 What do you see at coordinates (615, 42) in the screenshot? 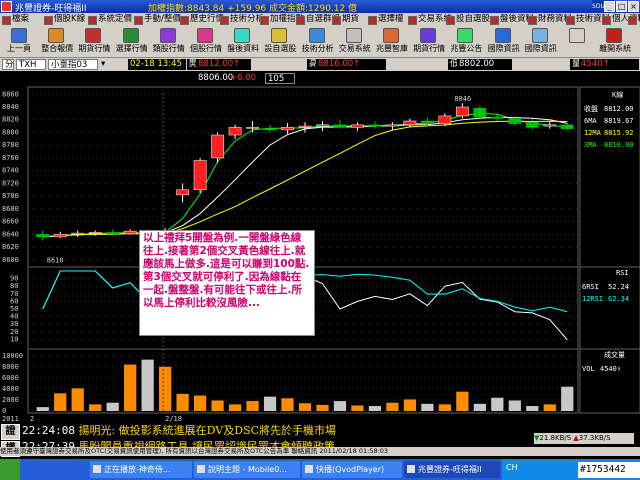
I see `toolbar-button: 離開系統` at bounding box center [615, 42].